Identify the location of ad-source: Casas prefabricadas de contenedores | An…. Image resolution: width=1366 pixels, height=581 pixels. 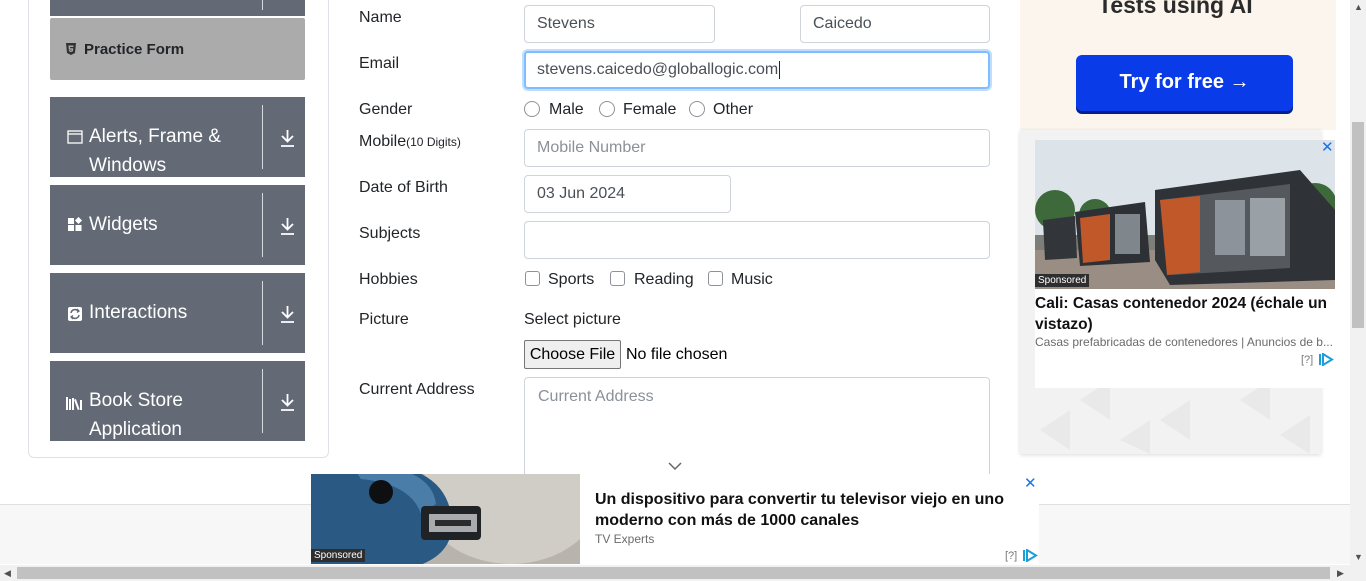
(1185, 342).